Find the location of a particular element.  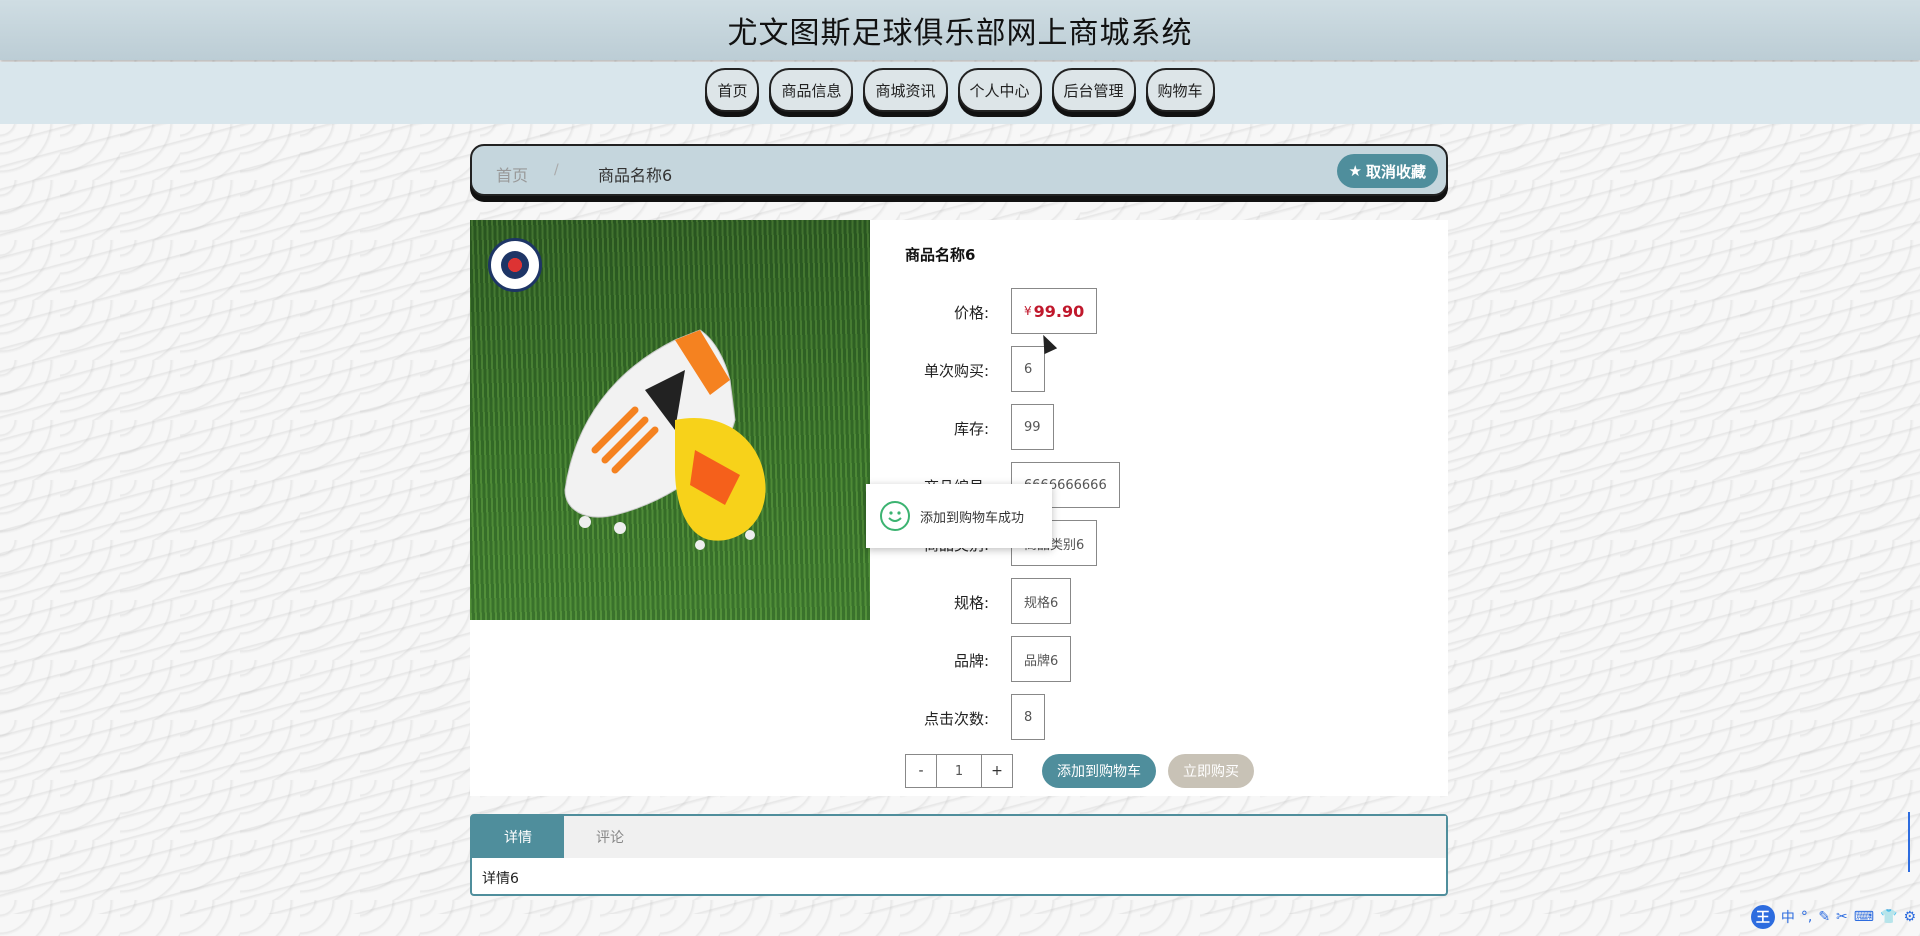

nav-products: 商品信息 is located at coordinates (811, 90).